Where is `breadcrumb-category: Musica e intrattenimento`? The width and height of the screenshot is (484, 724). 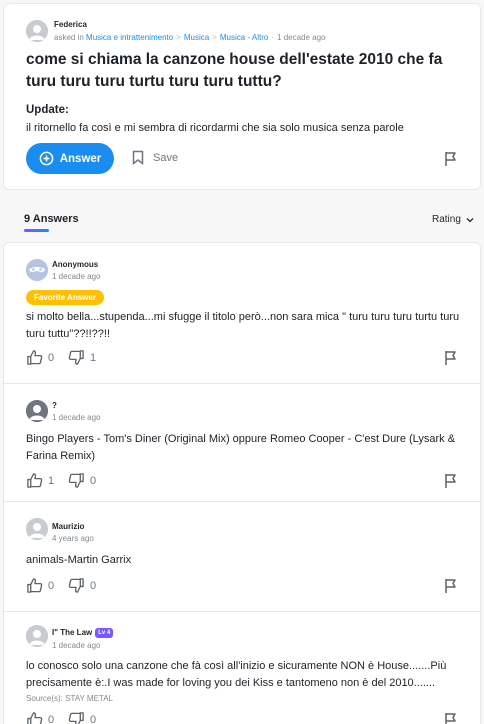
breadcrumb-category: Musica e intrattenimento is located at coordinates (129, 37).